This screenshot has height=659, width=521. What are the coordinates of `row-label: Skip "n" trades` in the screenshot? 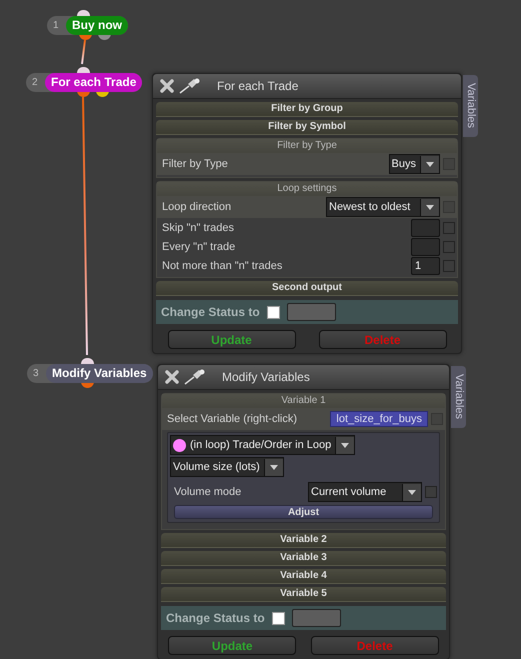 It's located at (198, 228).